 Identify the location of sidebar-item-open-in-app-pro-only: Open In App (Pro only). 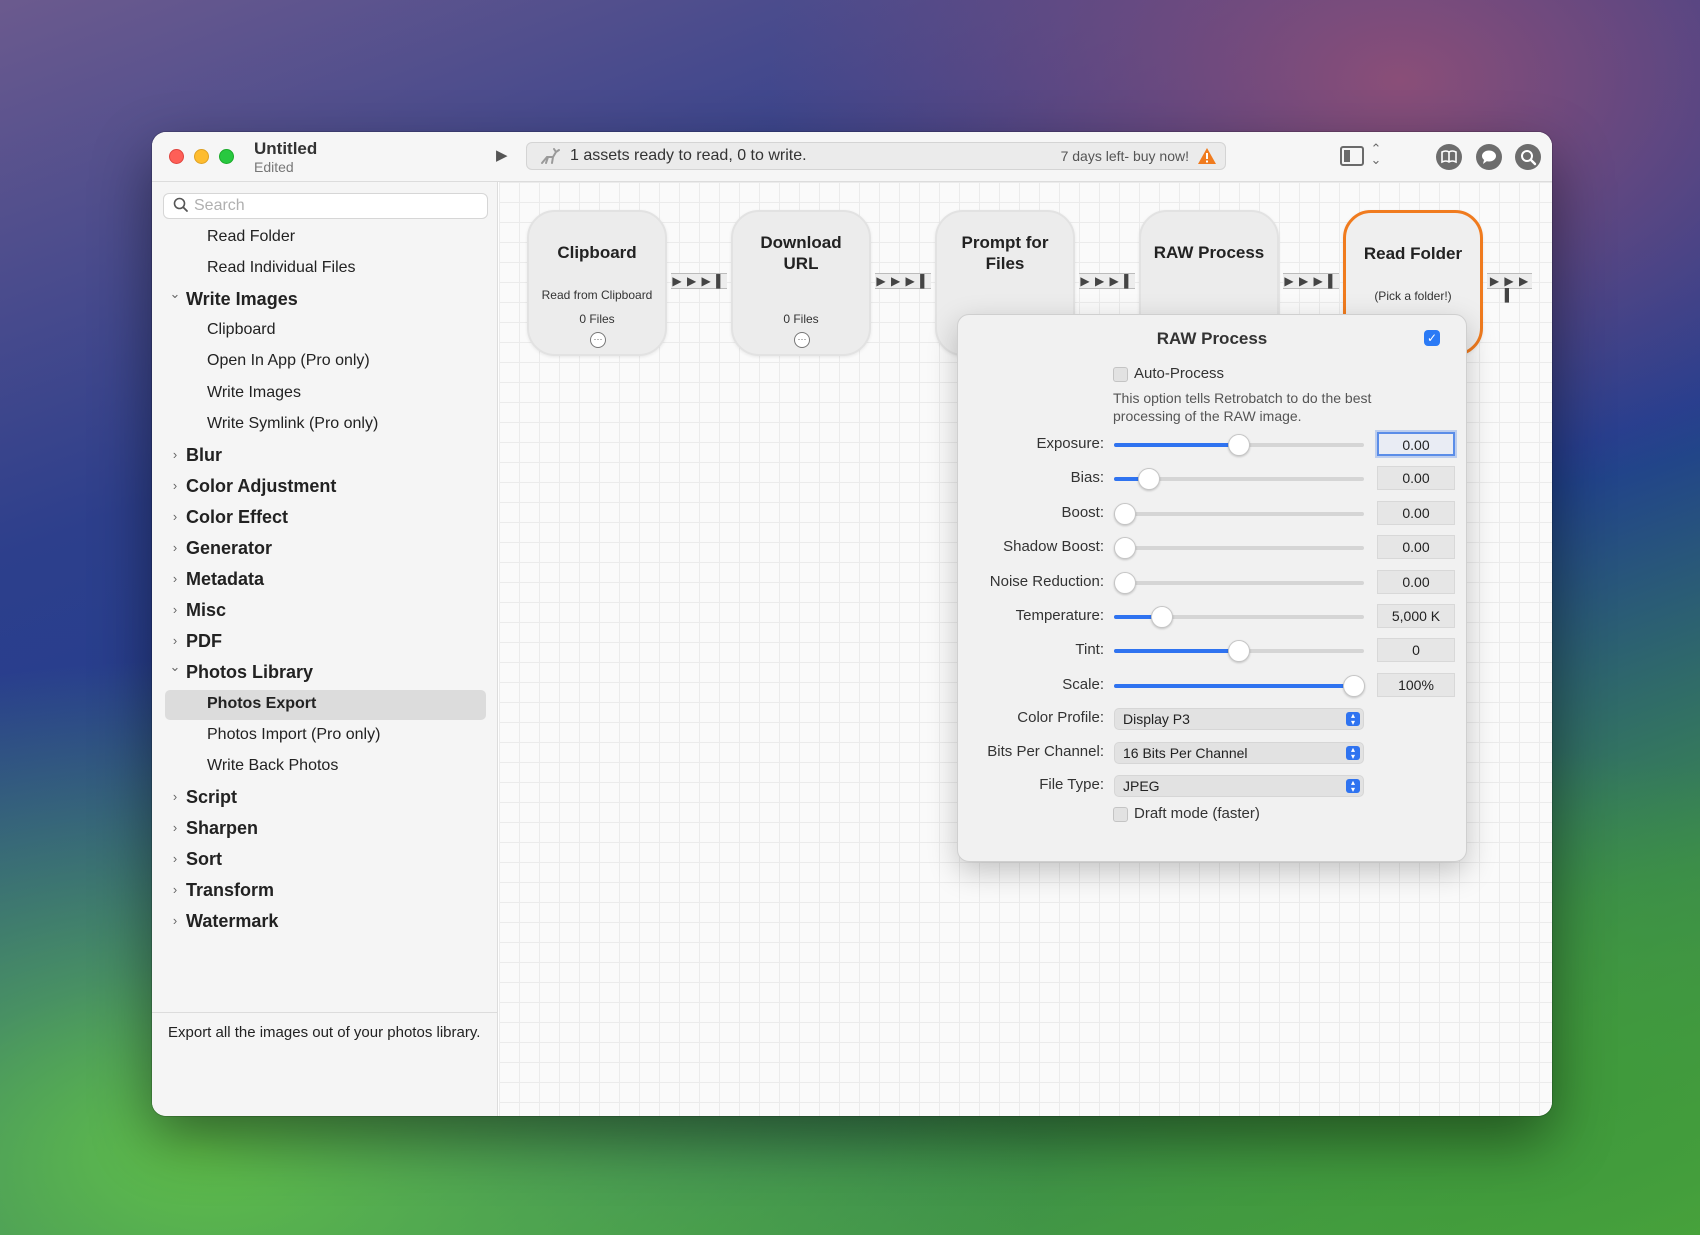
(325, 362).